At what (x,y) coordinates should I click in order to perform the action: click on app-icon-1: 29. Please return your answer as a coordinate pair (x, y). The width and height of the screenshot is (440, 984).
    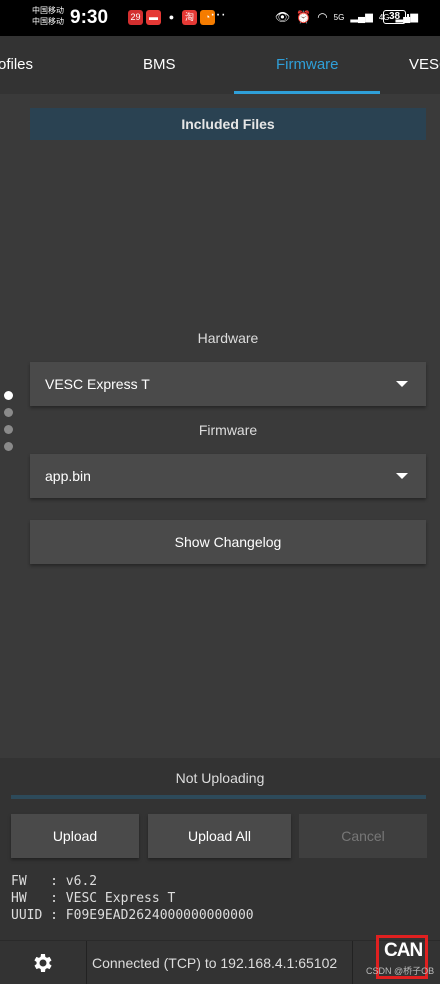
    Looking at the image, I should click on (135, 17).